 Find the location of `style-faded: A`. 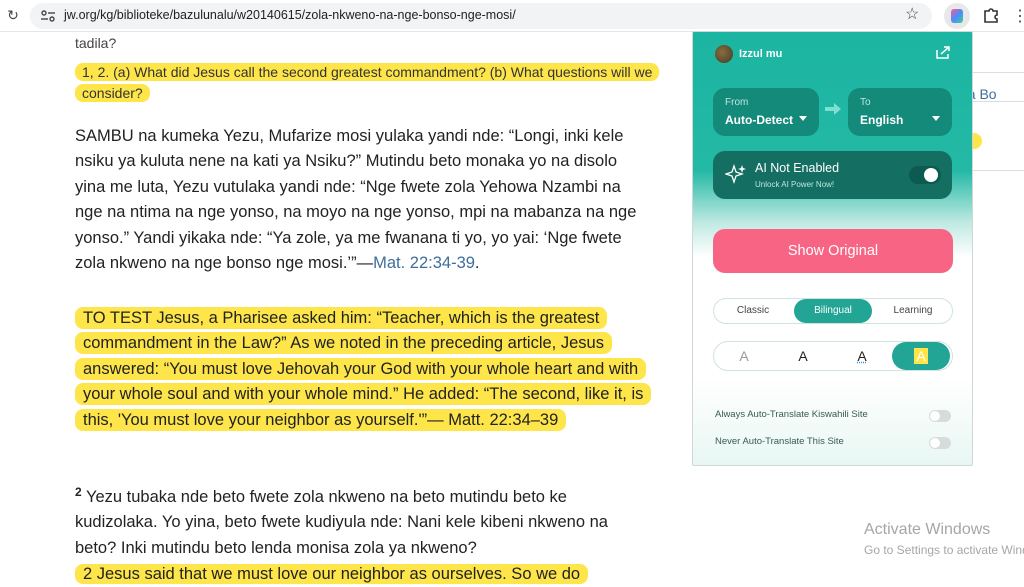

style-faded: A is located at coordinates (744, 356).